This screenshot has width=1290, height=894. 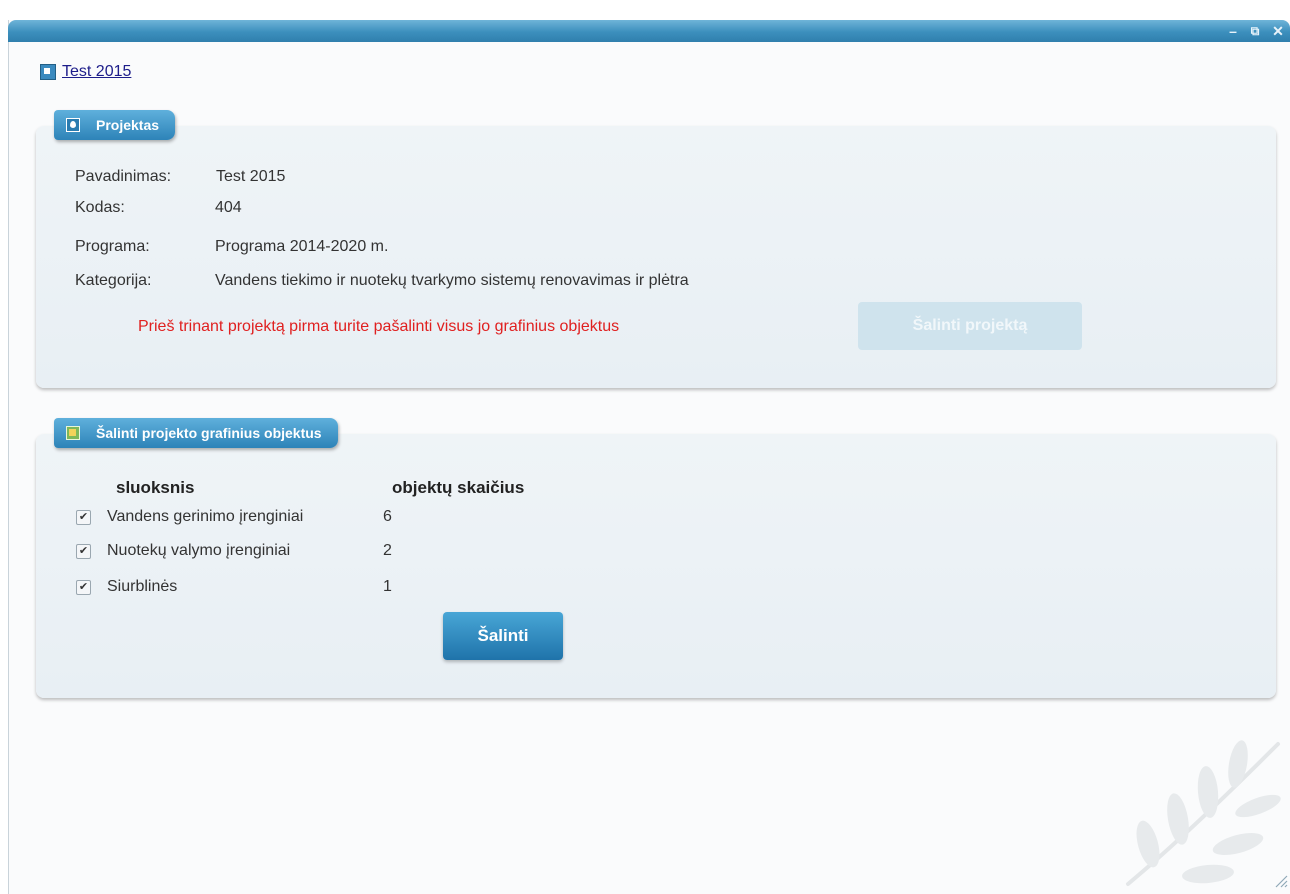 I want to click on restore-icon: ⧉, so click(x=1255, y=31).